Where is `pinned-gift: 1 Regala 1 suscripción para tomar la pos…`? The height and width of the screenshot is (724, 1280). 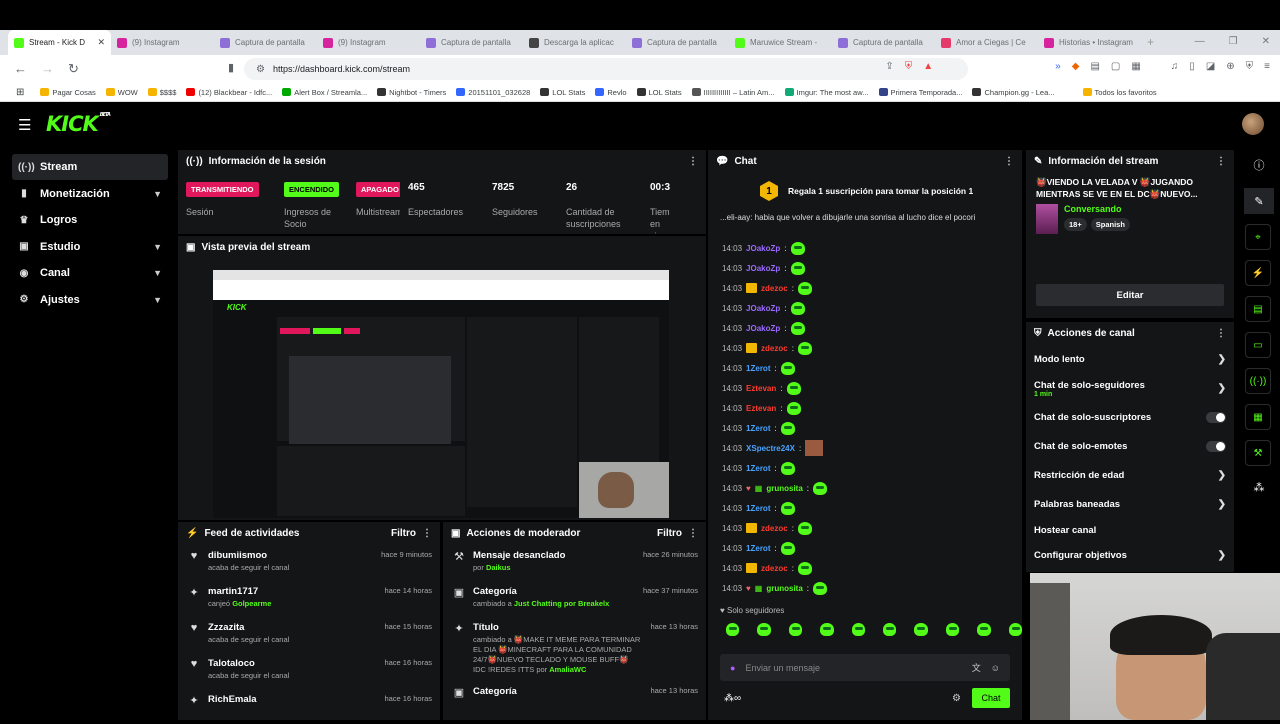
pinned-gift: 1 Regala 1 suscripción para tomar la pos… is located at coordinates (865, 188).